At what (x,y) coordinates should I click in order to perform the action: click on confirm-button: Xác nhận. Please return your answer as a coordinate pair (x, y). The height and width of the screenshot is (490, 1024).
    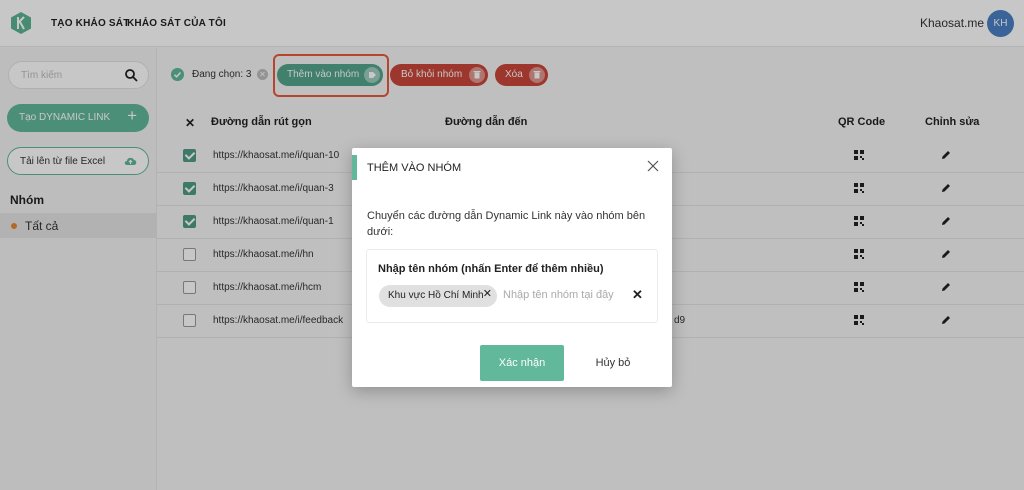
    Looking at the image, I should click on (522, 363).